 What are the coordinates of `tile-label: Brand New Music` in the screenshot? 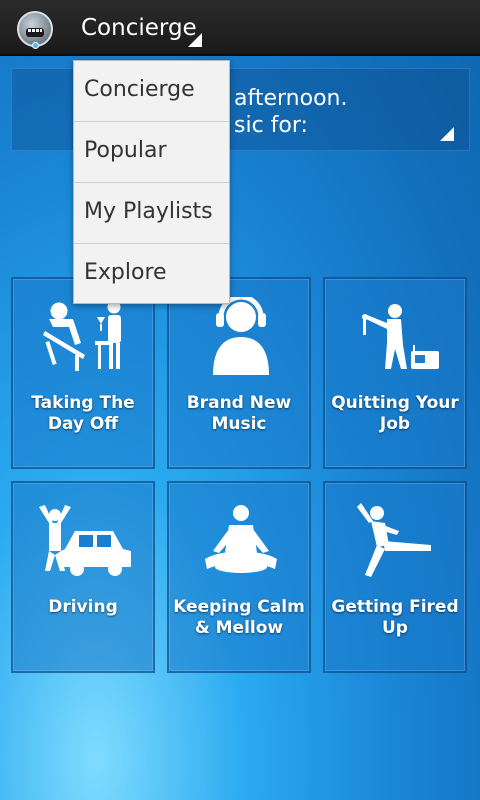 It's located at (239, 413).